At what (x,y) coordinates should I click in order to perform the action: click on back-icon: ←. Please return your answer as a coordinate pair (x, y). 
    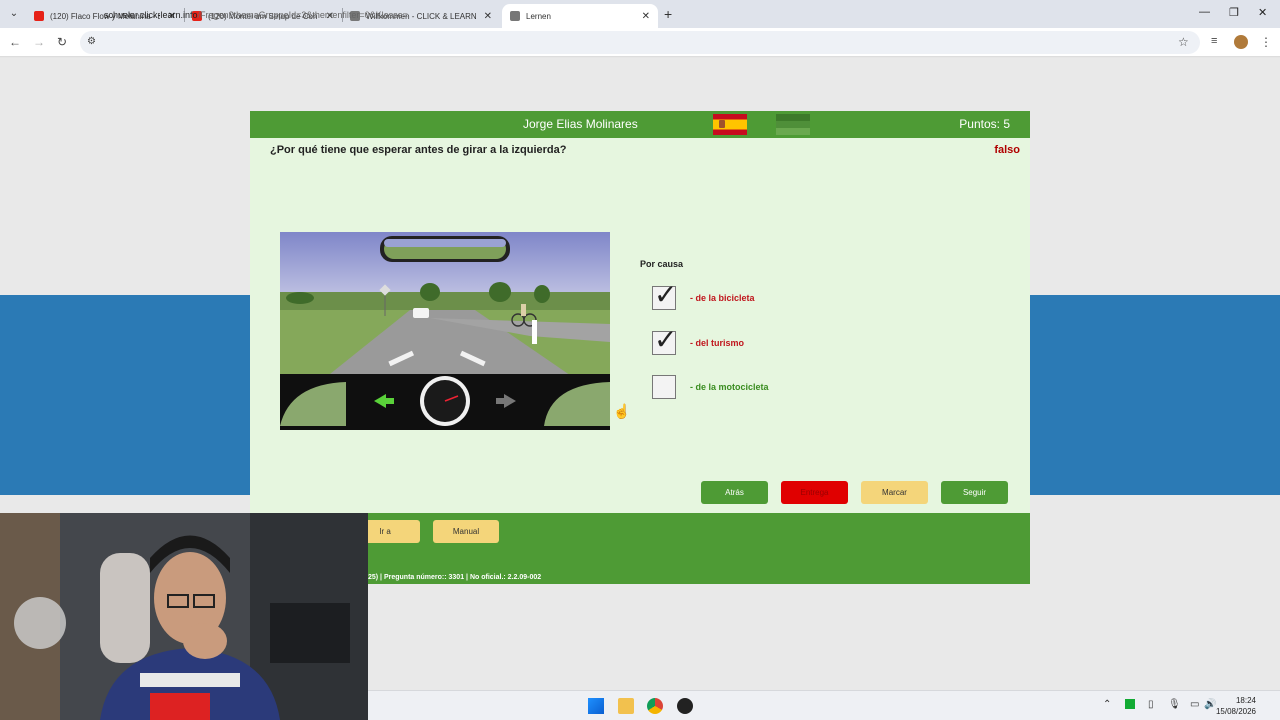
    Looking at the image, I should click on (15, 42).